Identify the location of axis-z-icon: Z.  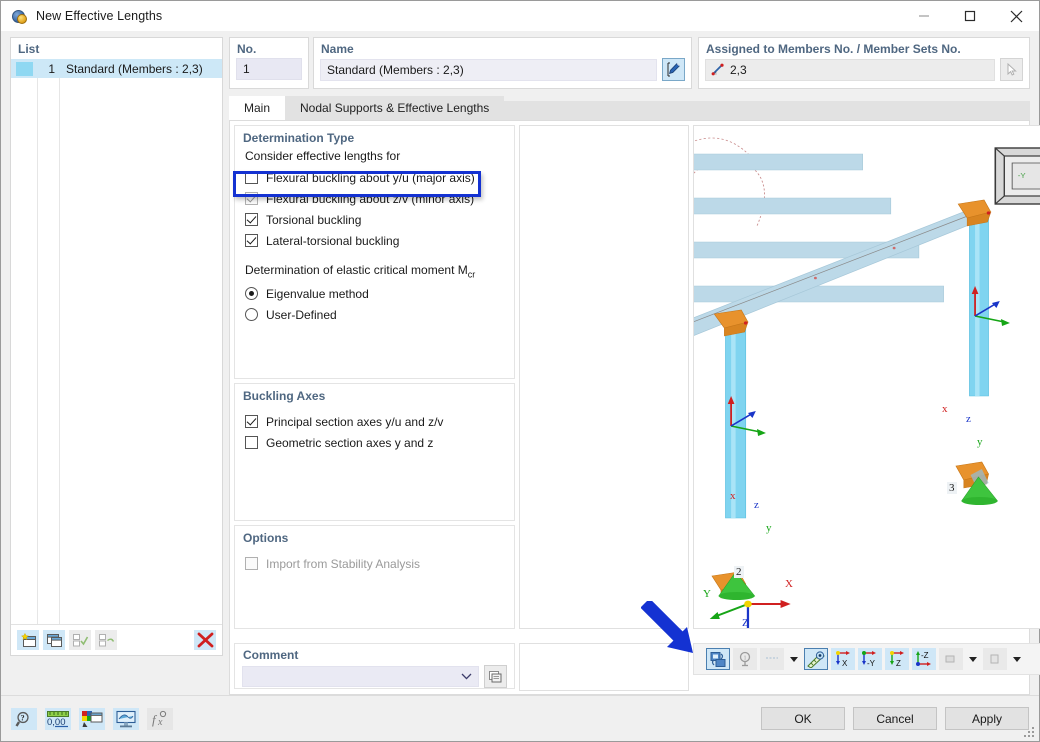
(897, 659).